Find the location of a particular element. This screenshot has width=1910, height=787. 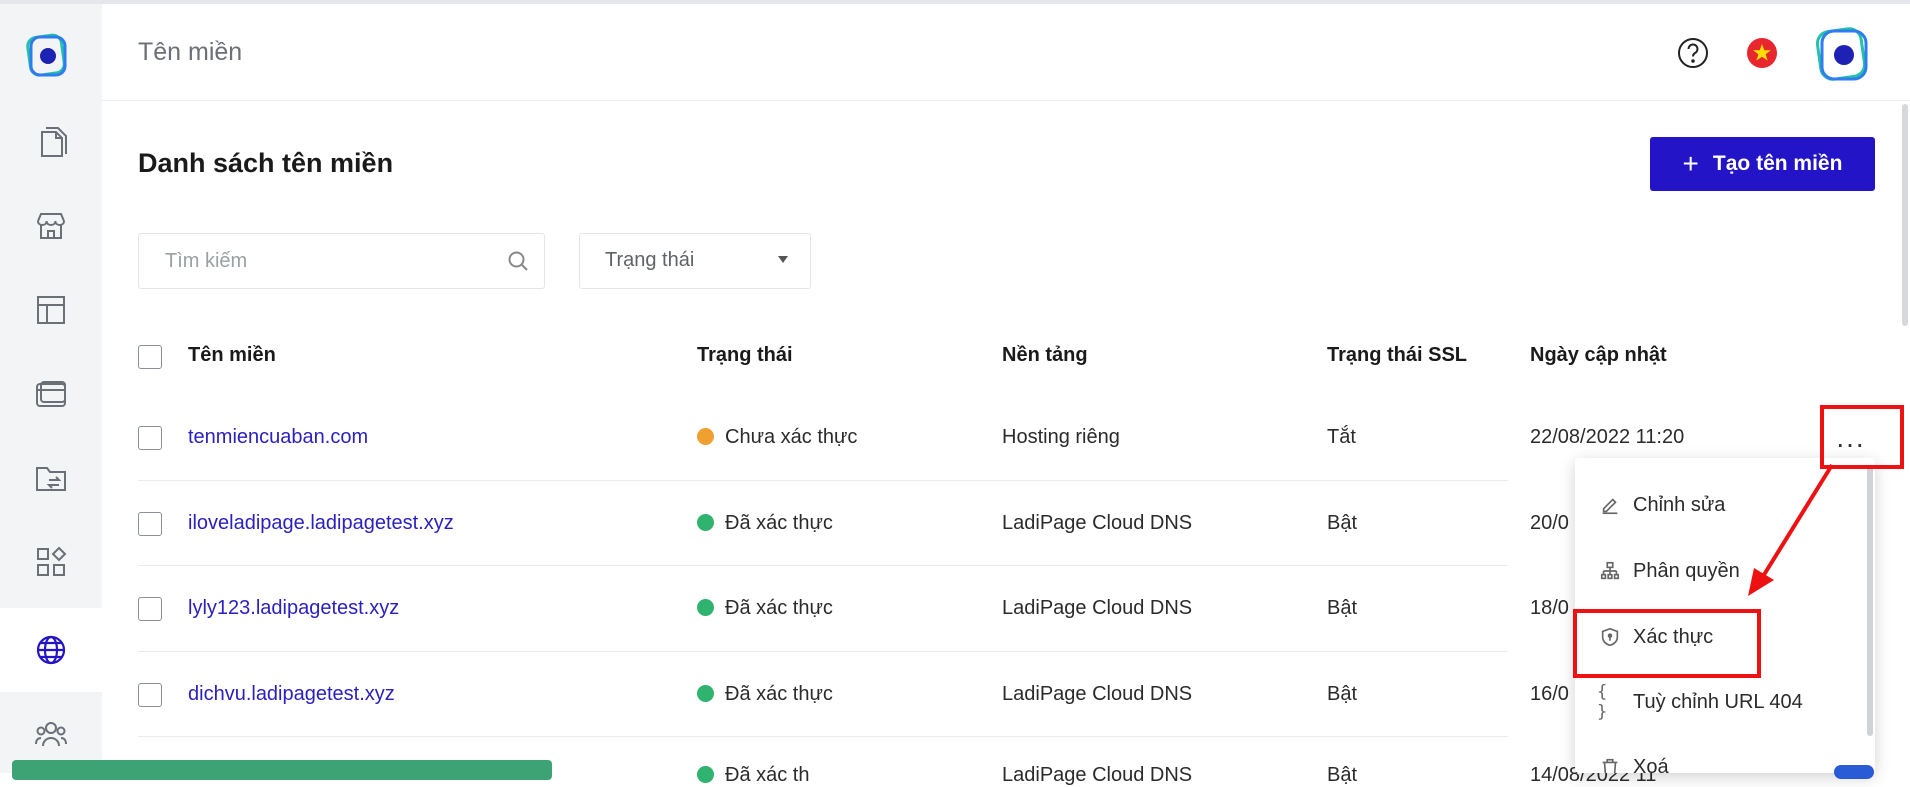

user-avatar is located at coordinates (1843, 54).